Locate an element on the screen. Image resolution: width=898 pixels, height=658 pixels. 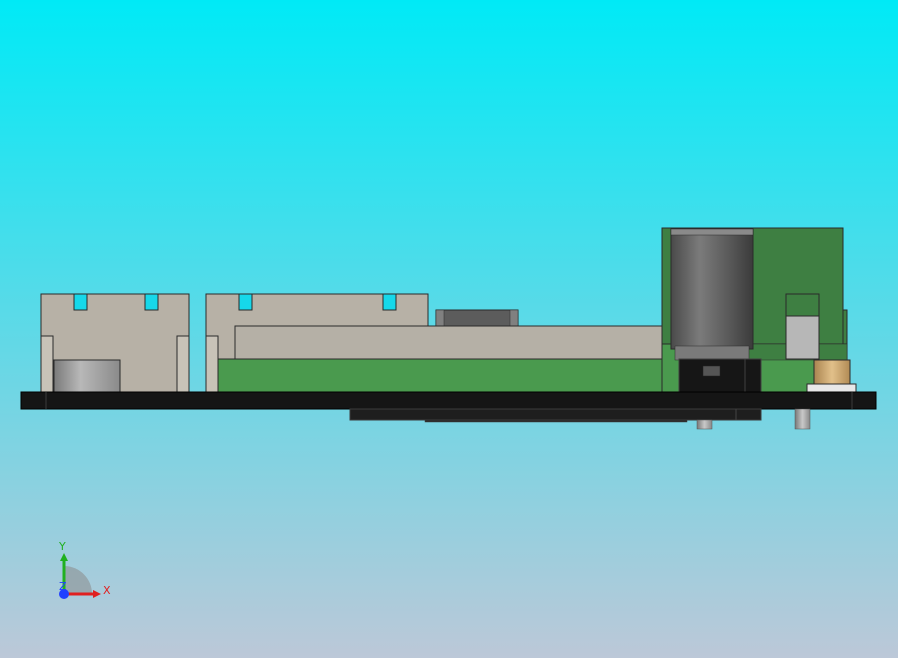
left-connector-cylinder is located at coordinates (87, 376).